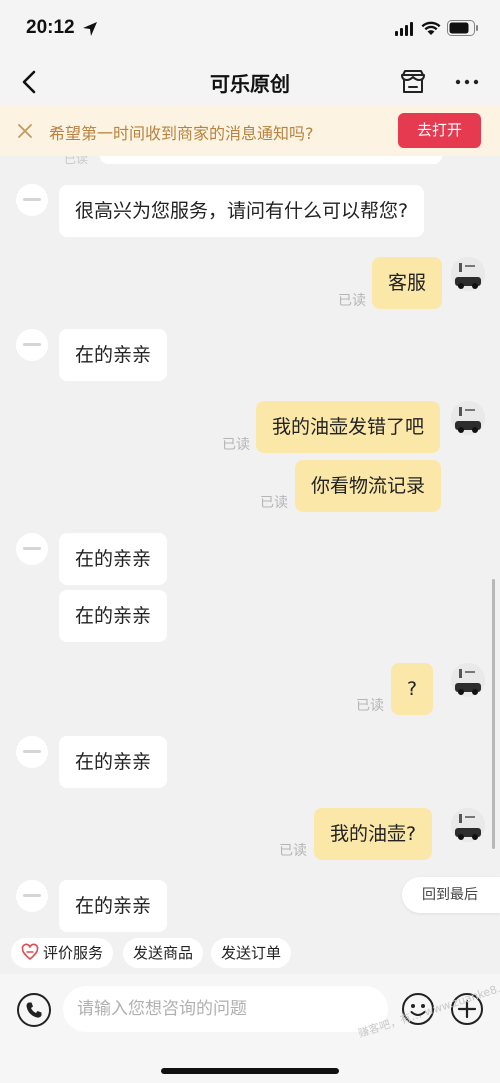  Describe the element at coordinates (451, 895) in the screenshot. I see `back-to-bottom-button: 回到最后` at that location.